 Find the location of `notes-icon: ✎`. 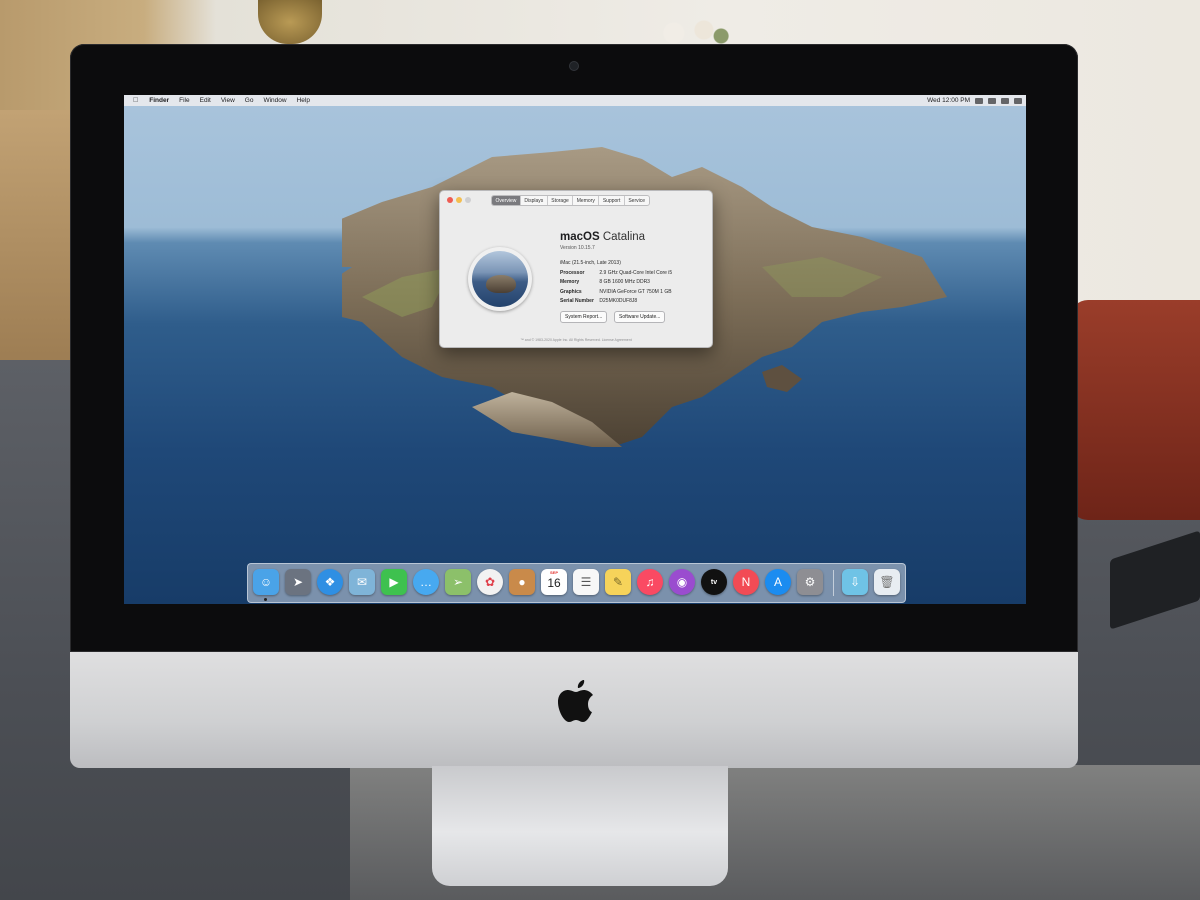

notes-icon: ✎ is located at coordinates (618, 582).